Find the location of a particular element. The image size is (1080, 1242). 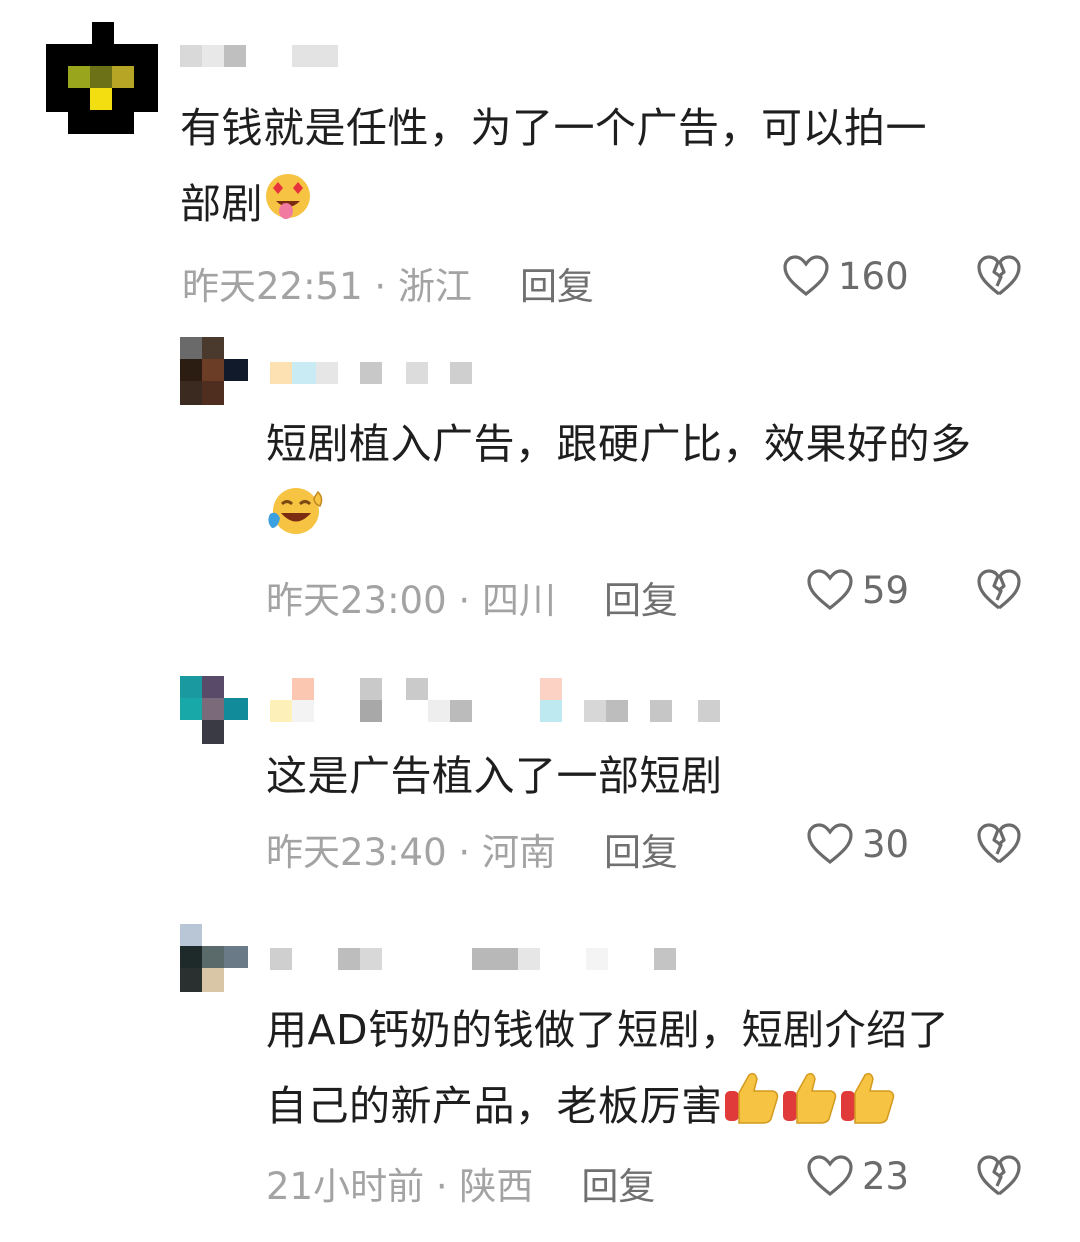

comment-text: 短剧植入广告，跟硬广比，效果好的多 is located at coordinates (619, 484).